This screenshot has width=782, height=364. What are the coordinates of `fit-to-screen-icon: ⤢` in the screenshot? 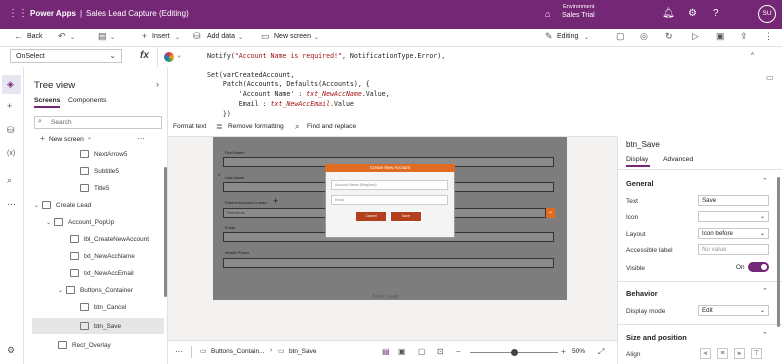 It's located at (601, 352).